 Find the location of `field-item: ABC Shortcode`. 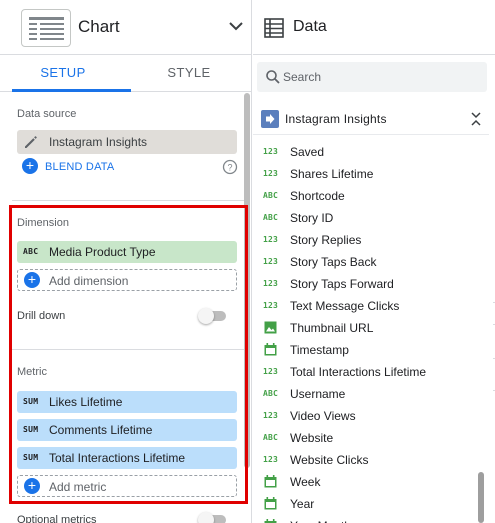

field-item: ABC Shortcode is located at coordinates (365, 196).